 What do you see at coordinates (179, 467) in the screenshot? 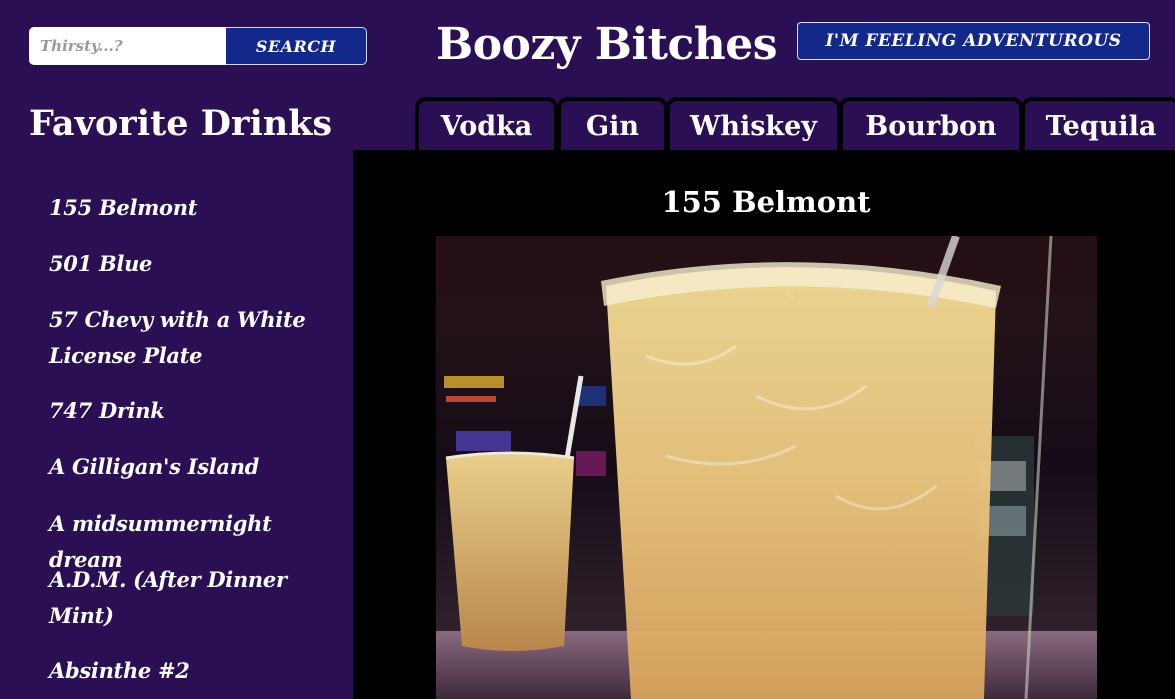
I see `drink-list-item: A Gilligan's Island` at bounding box center [179, 467].